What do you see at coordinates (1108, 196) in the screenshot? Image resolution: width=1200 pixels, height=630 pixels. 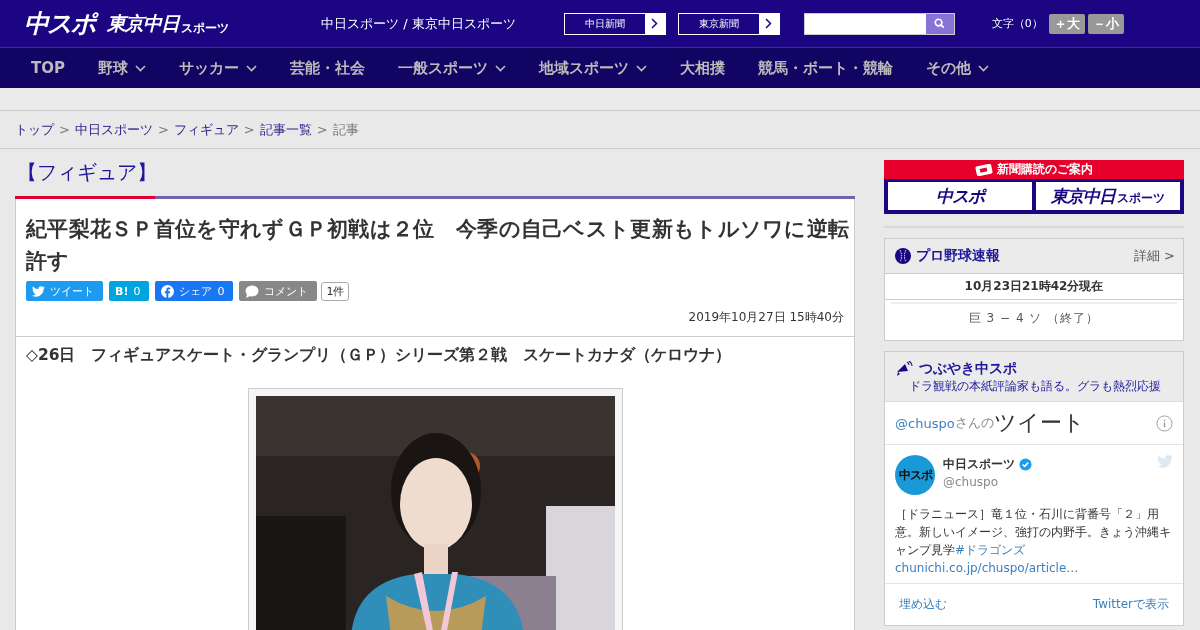 I see `tokyo-chunichi-logo: 東京中日スポーツ` at bounding box center [1108, 196].